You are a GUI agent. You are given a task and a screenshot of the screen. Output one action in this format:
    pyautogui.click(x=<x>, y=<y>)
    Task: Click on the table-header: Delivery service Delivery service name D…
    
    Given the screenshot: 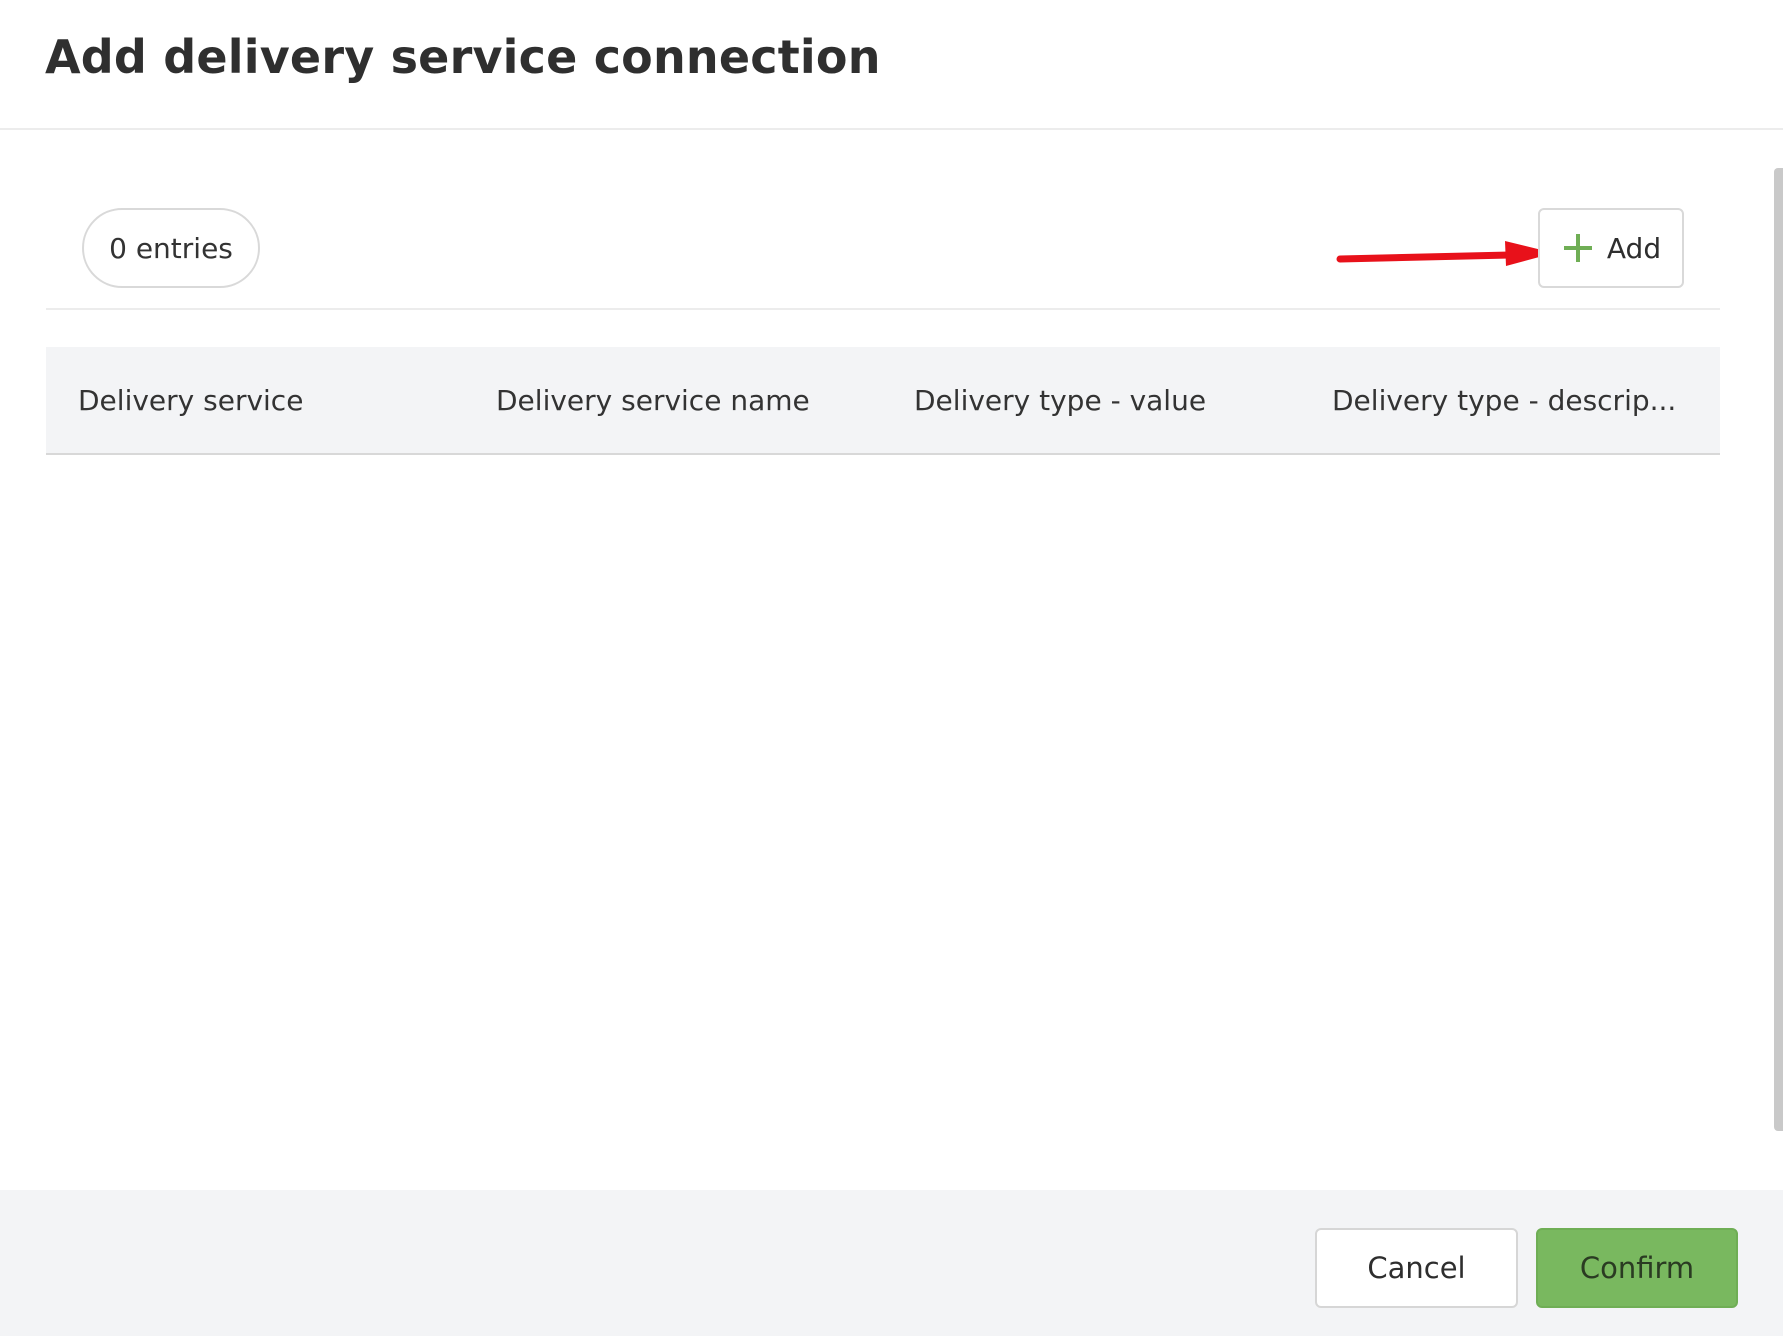 What is the action you would take?
    pyautogui.click(x=883, y=401)
    